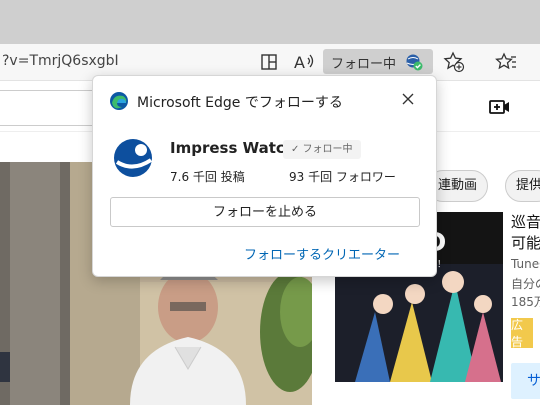 This screenshot has width=540, height=405. I want to click on side-video-channel: TuneC, so click(525, 264).